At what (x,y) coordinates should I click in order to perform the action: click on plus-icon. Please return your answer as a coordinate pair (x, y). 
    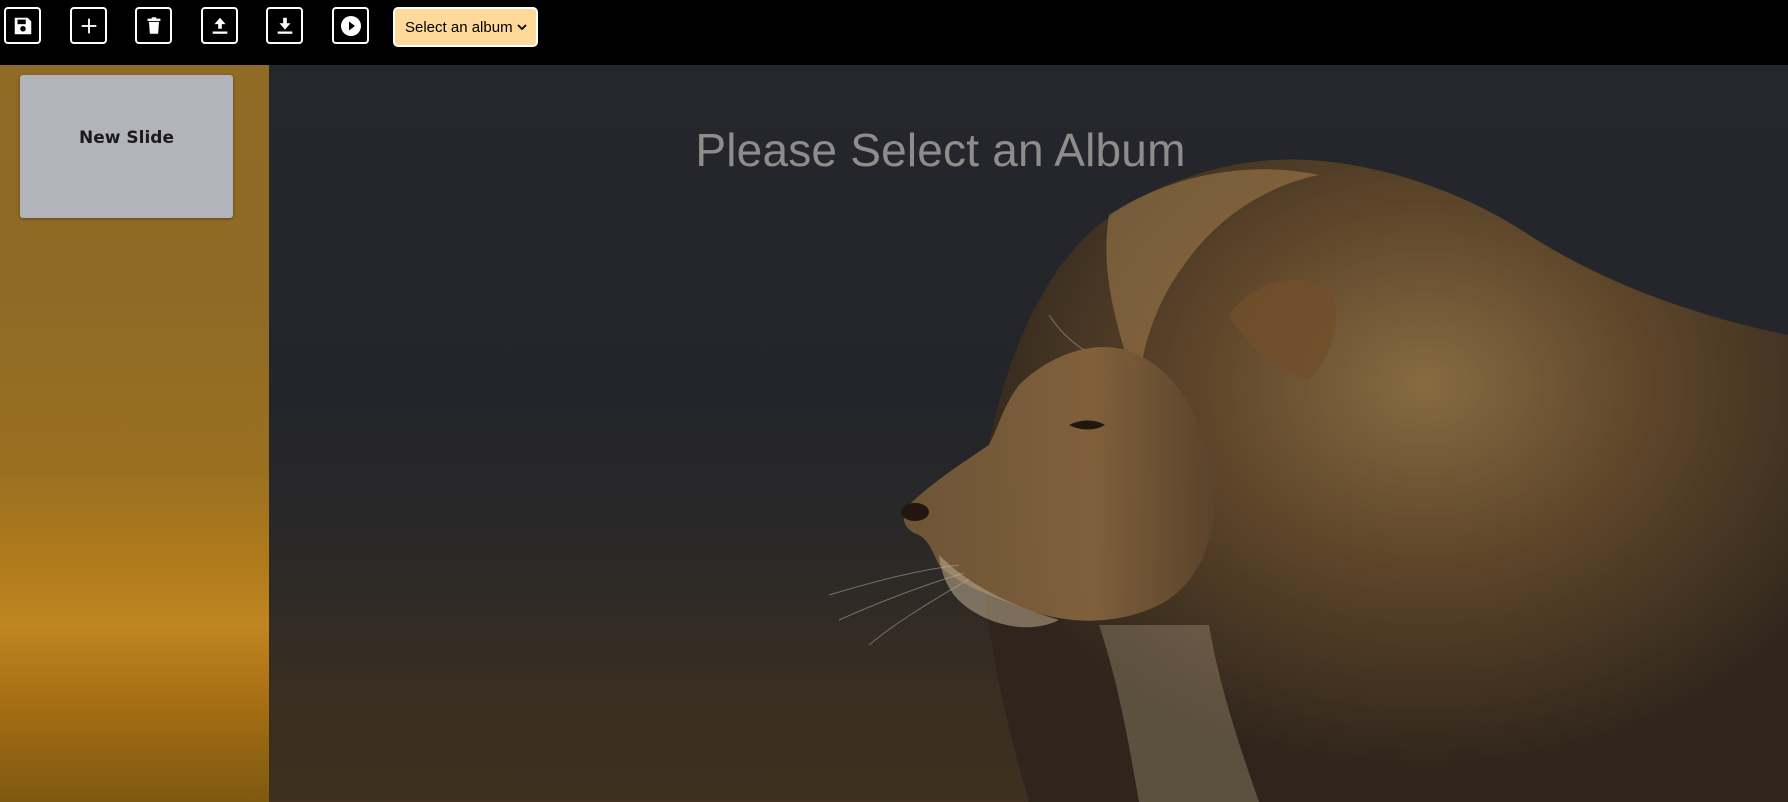
    Looking at the image, I should click on (88, 25).